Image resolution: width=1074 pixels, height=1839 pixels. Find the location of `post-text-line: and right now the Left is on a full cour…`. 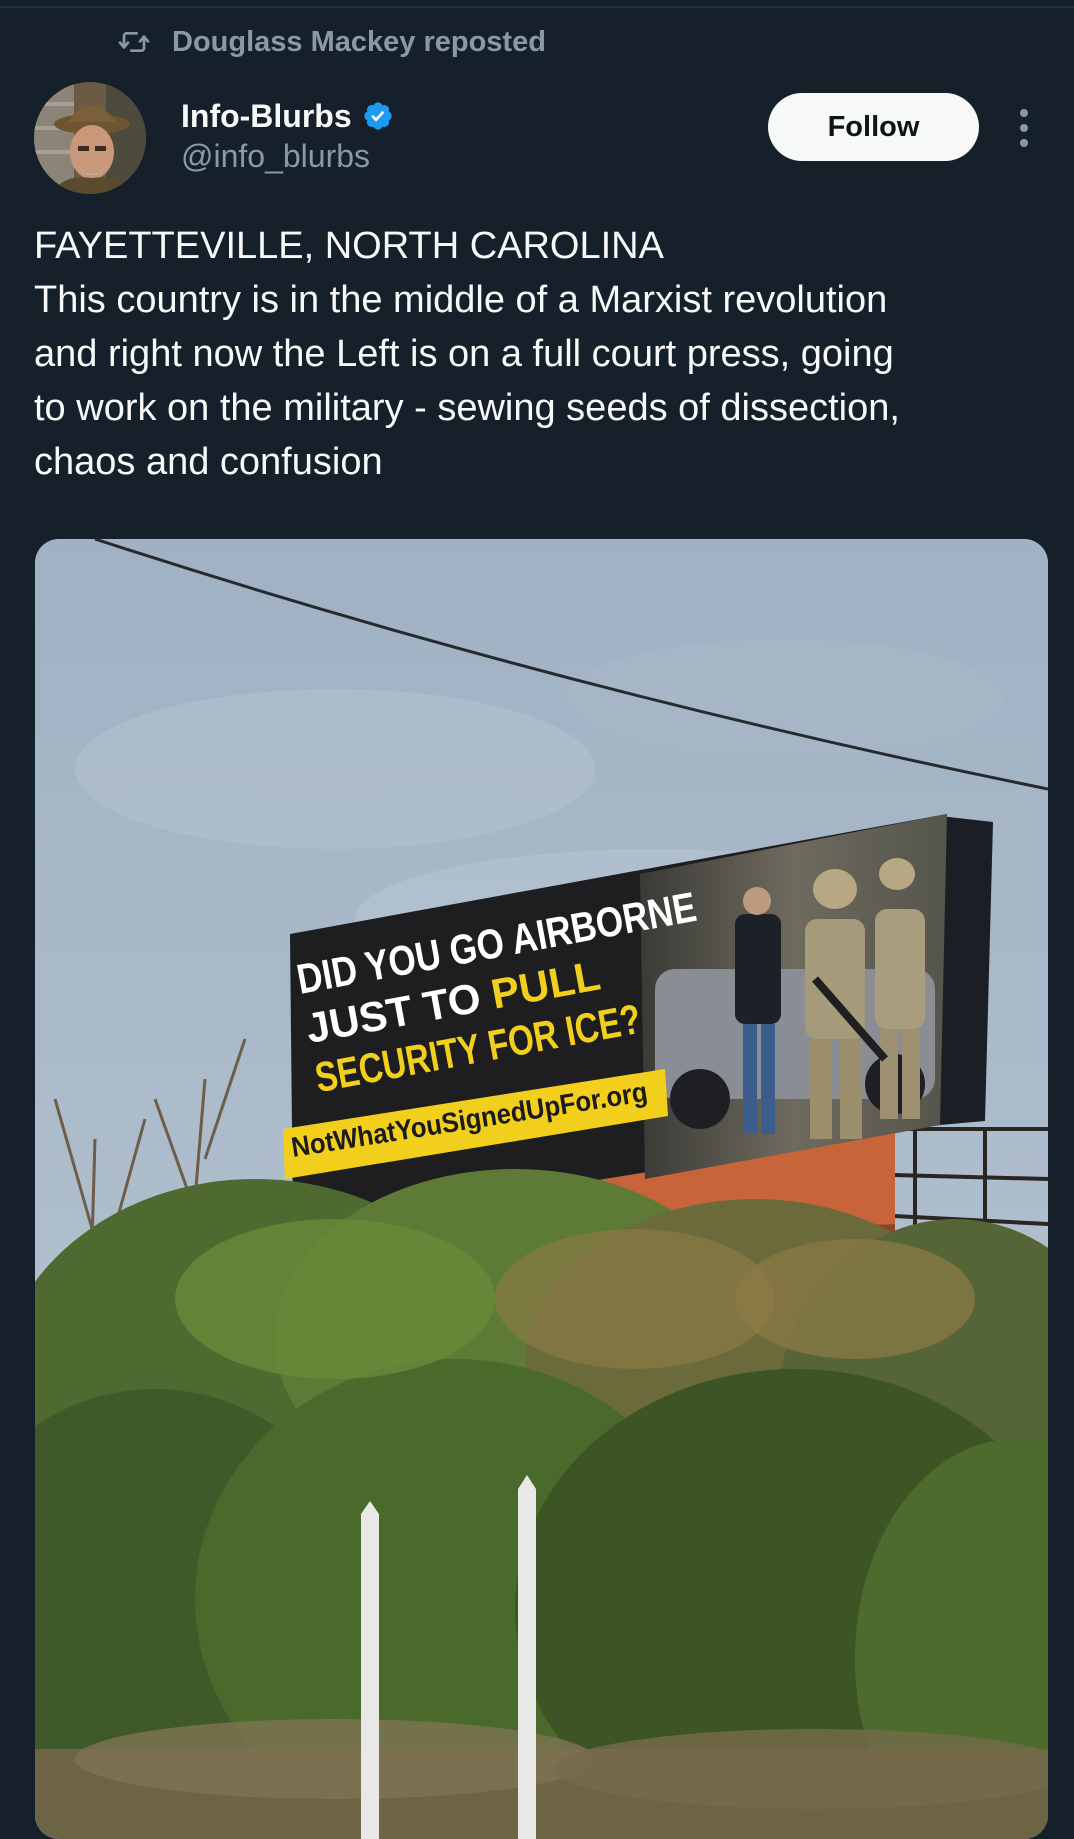

post-text-line: and right now the Left is on a full cour… is located at coordinates (464, 354).